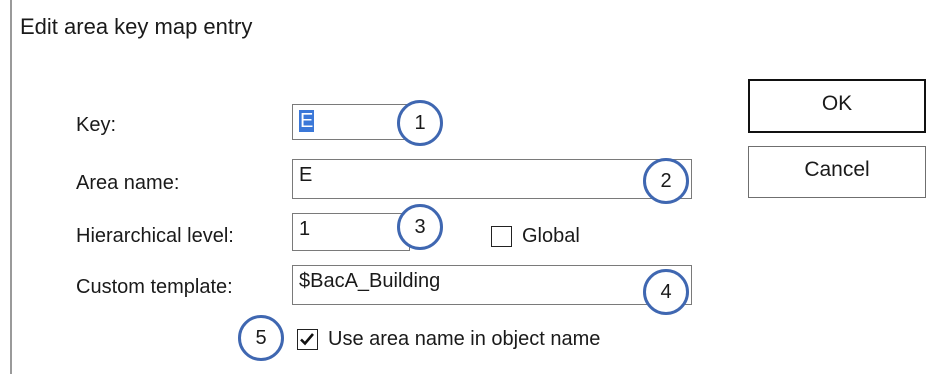  What do you see at coordinates (261, 338) in the screenshot?
I see `callout-5: 5` at bounding box center [261, 338].